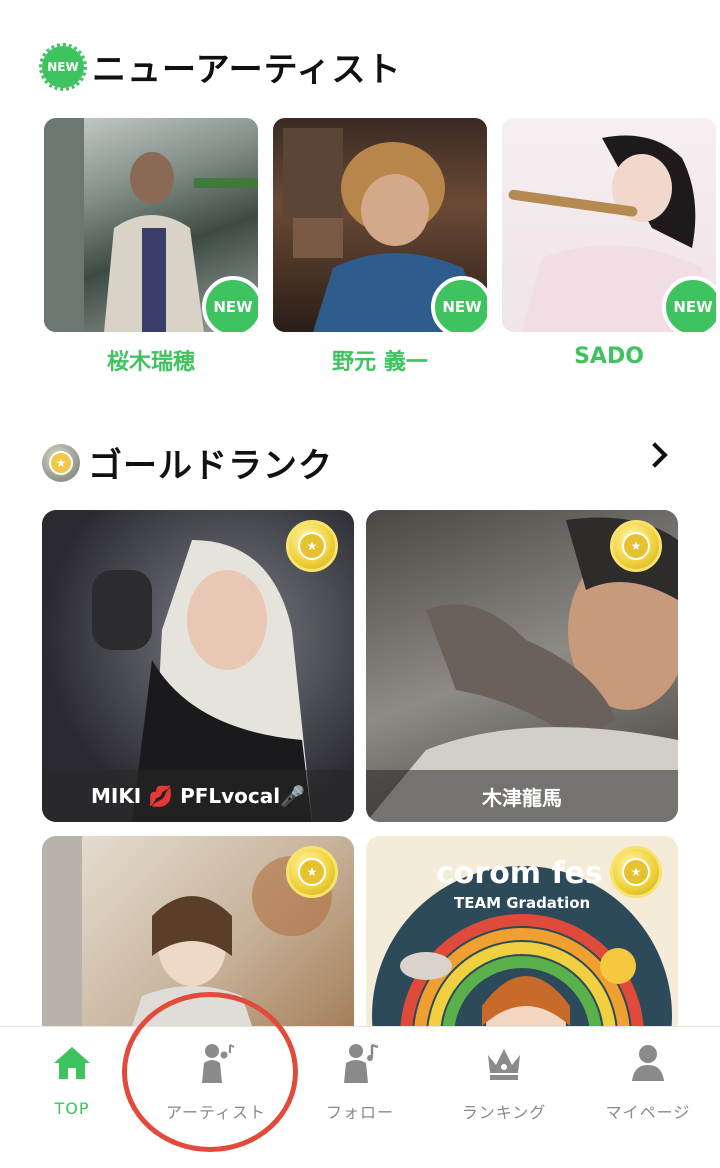  I want to click on artist-name: SADO, so click(609, 356).